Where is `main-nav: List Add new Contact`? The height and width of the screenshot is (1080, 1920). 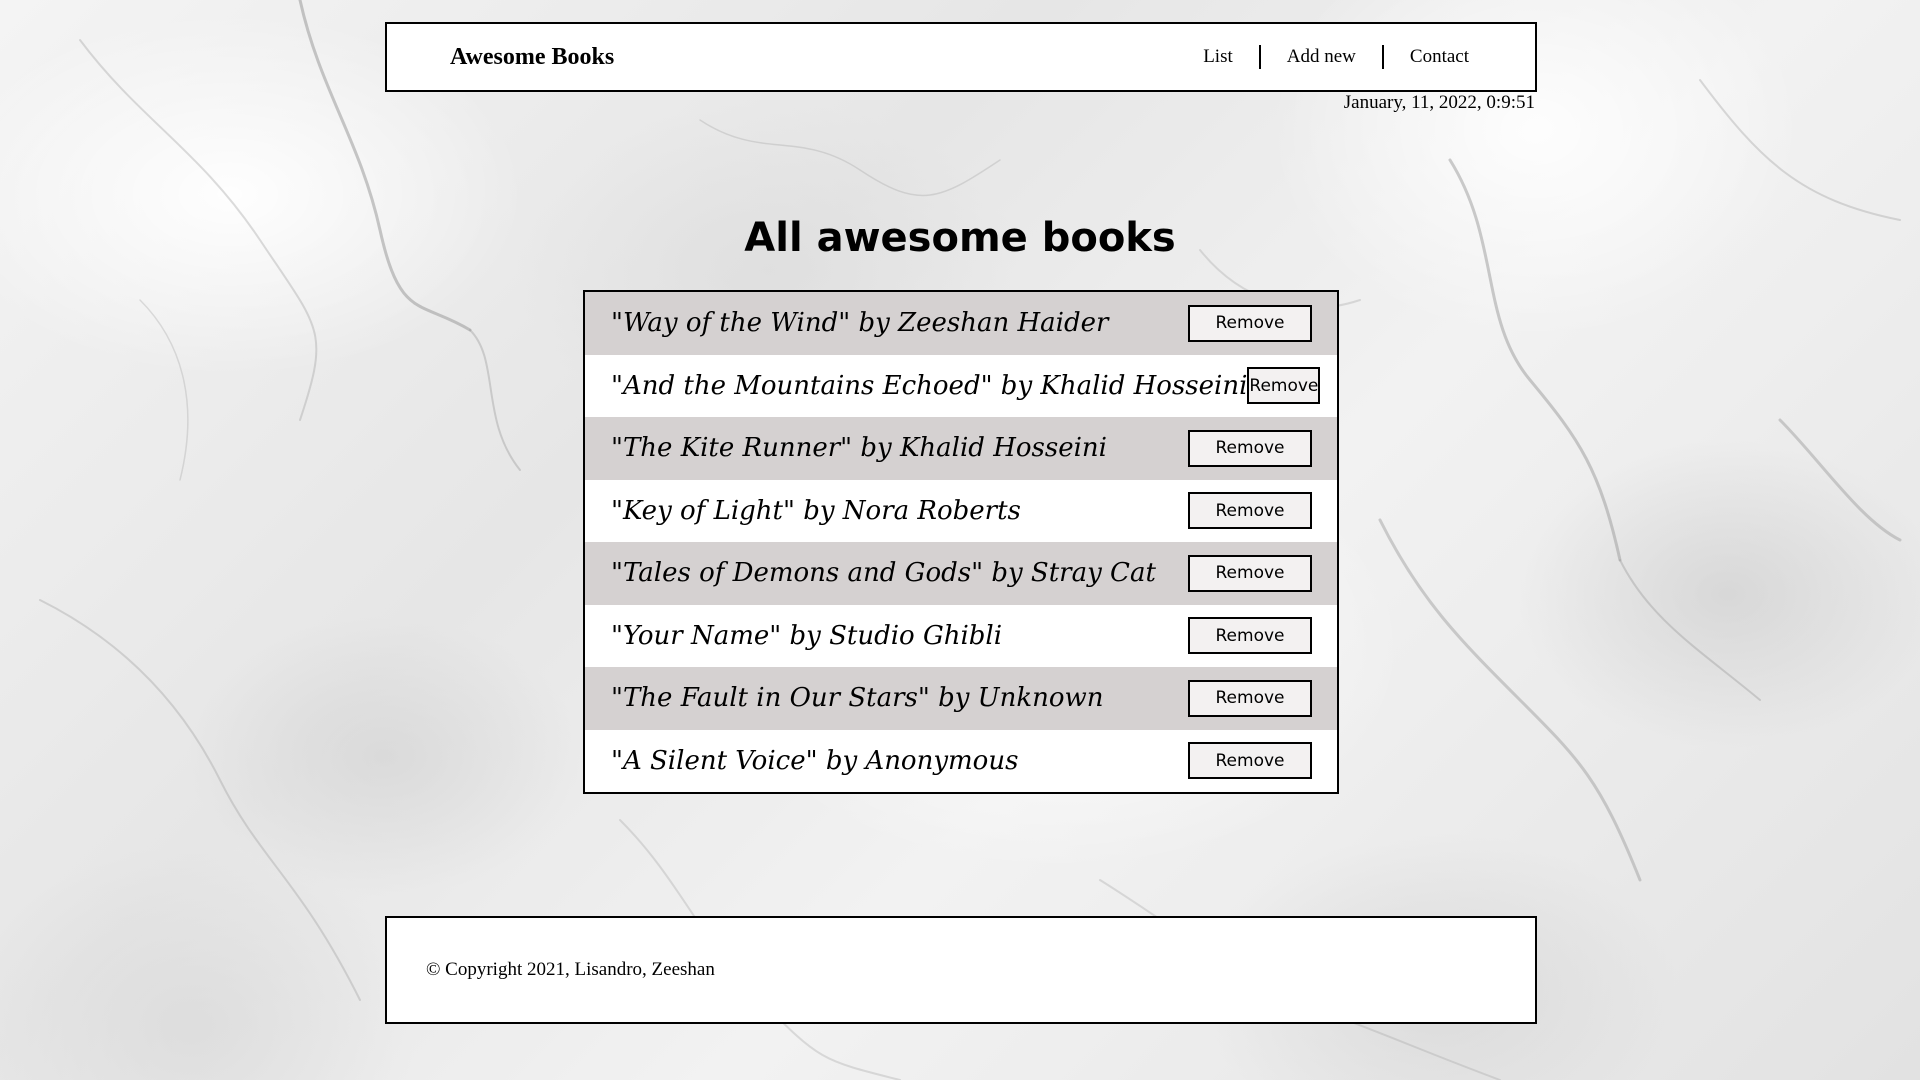 main-nav: List Add new Contact is located at coordinates (1336, 57).